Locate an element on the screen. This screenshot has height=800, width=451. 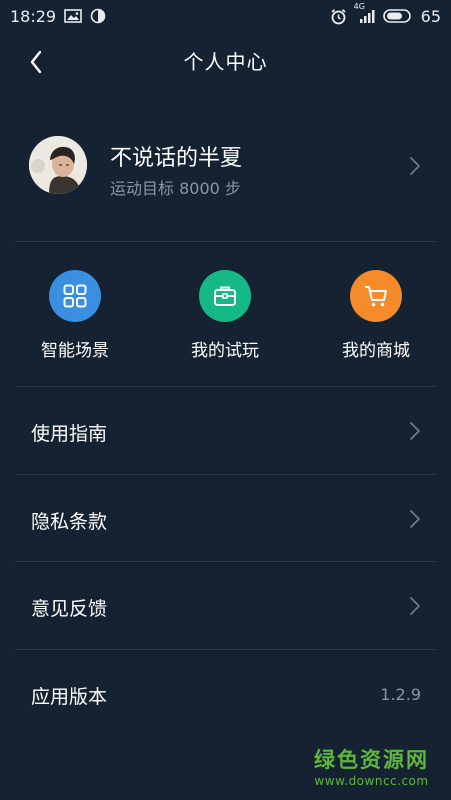
page-title: 个人中心 is located at coordinates (225, 62).